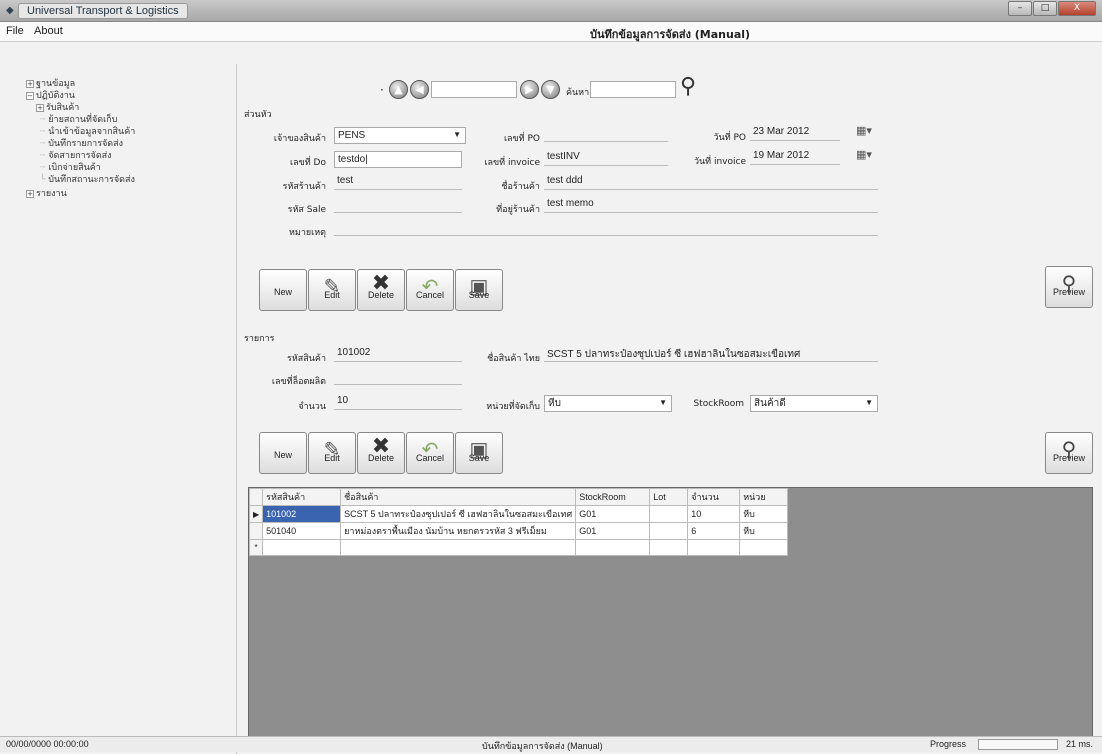 This screenshot has width=1102, height=754. I want to click on column-header: รหัสสินค้า, so click(302, 497).